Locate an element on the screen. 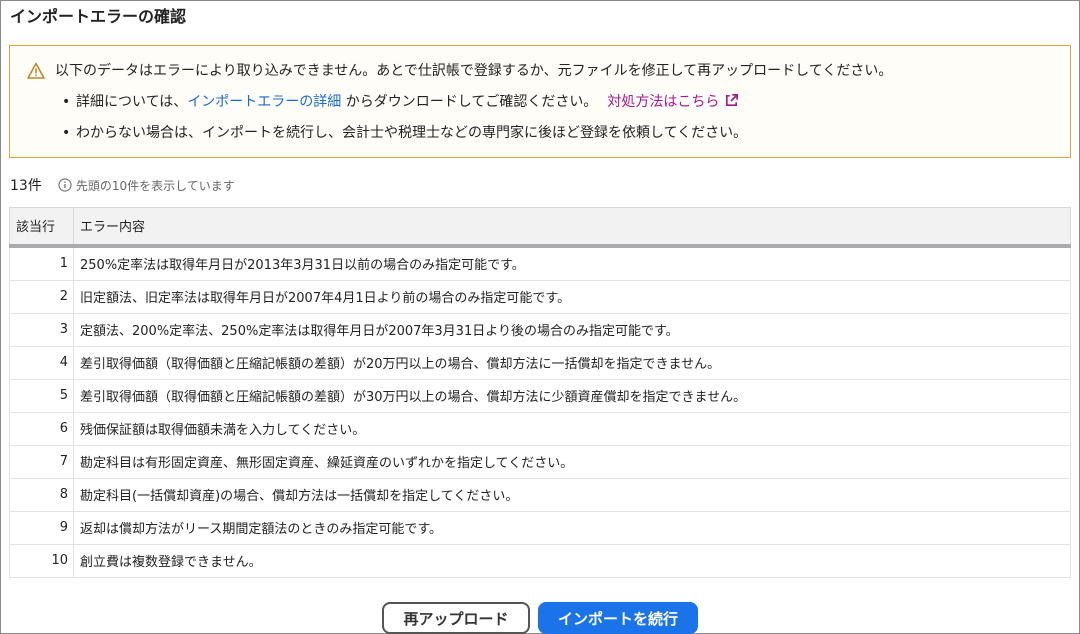 The width and height of the screenshot is (1080, 634). import-error-details-link: インポートエラーの詳細 is located at coordinates (264, 102).